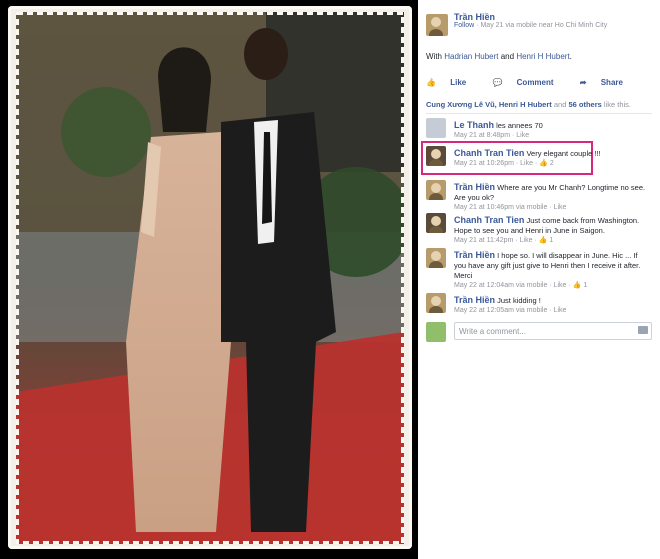 The image size is (660, 559). I want to click on comment-meta: May 21 at 11:42pm · Like · 👍 1, so click(504, 240).